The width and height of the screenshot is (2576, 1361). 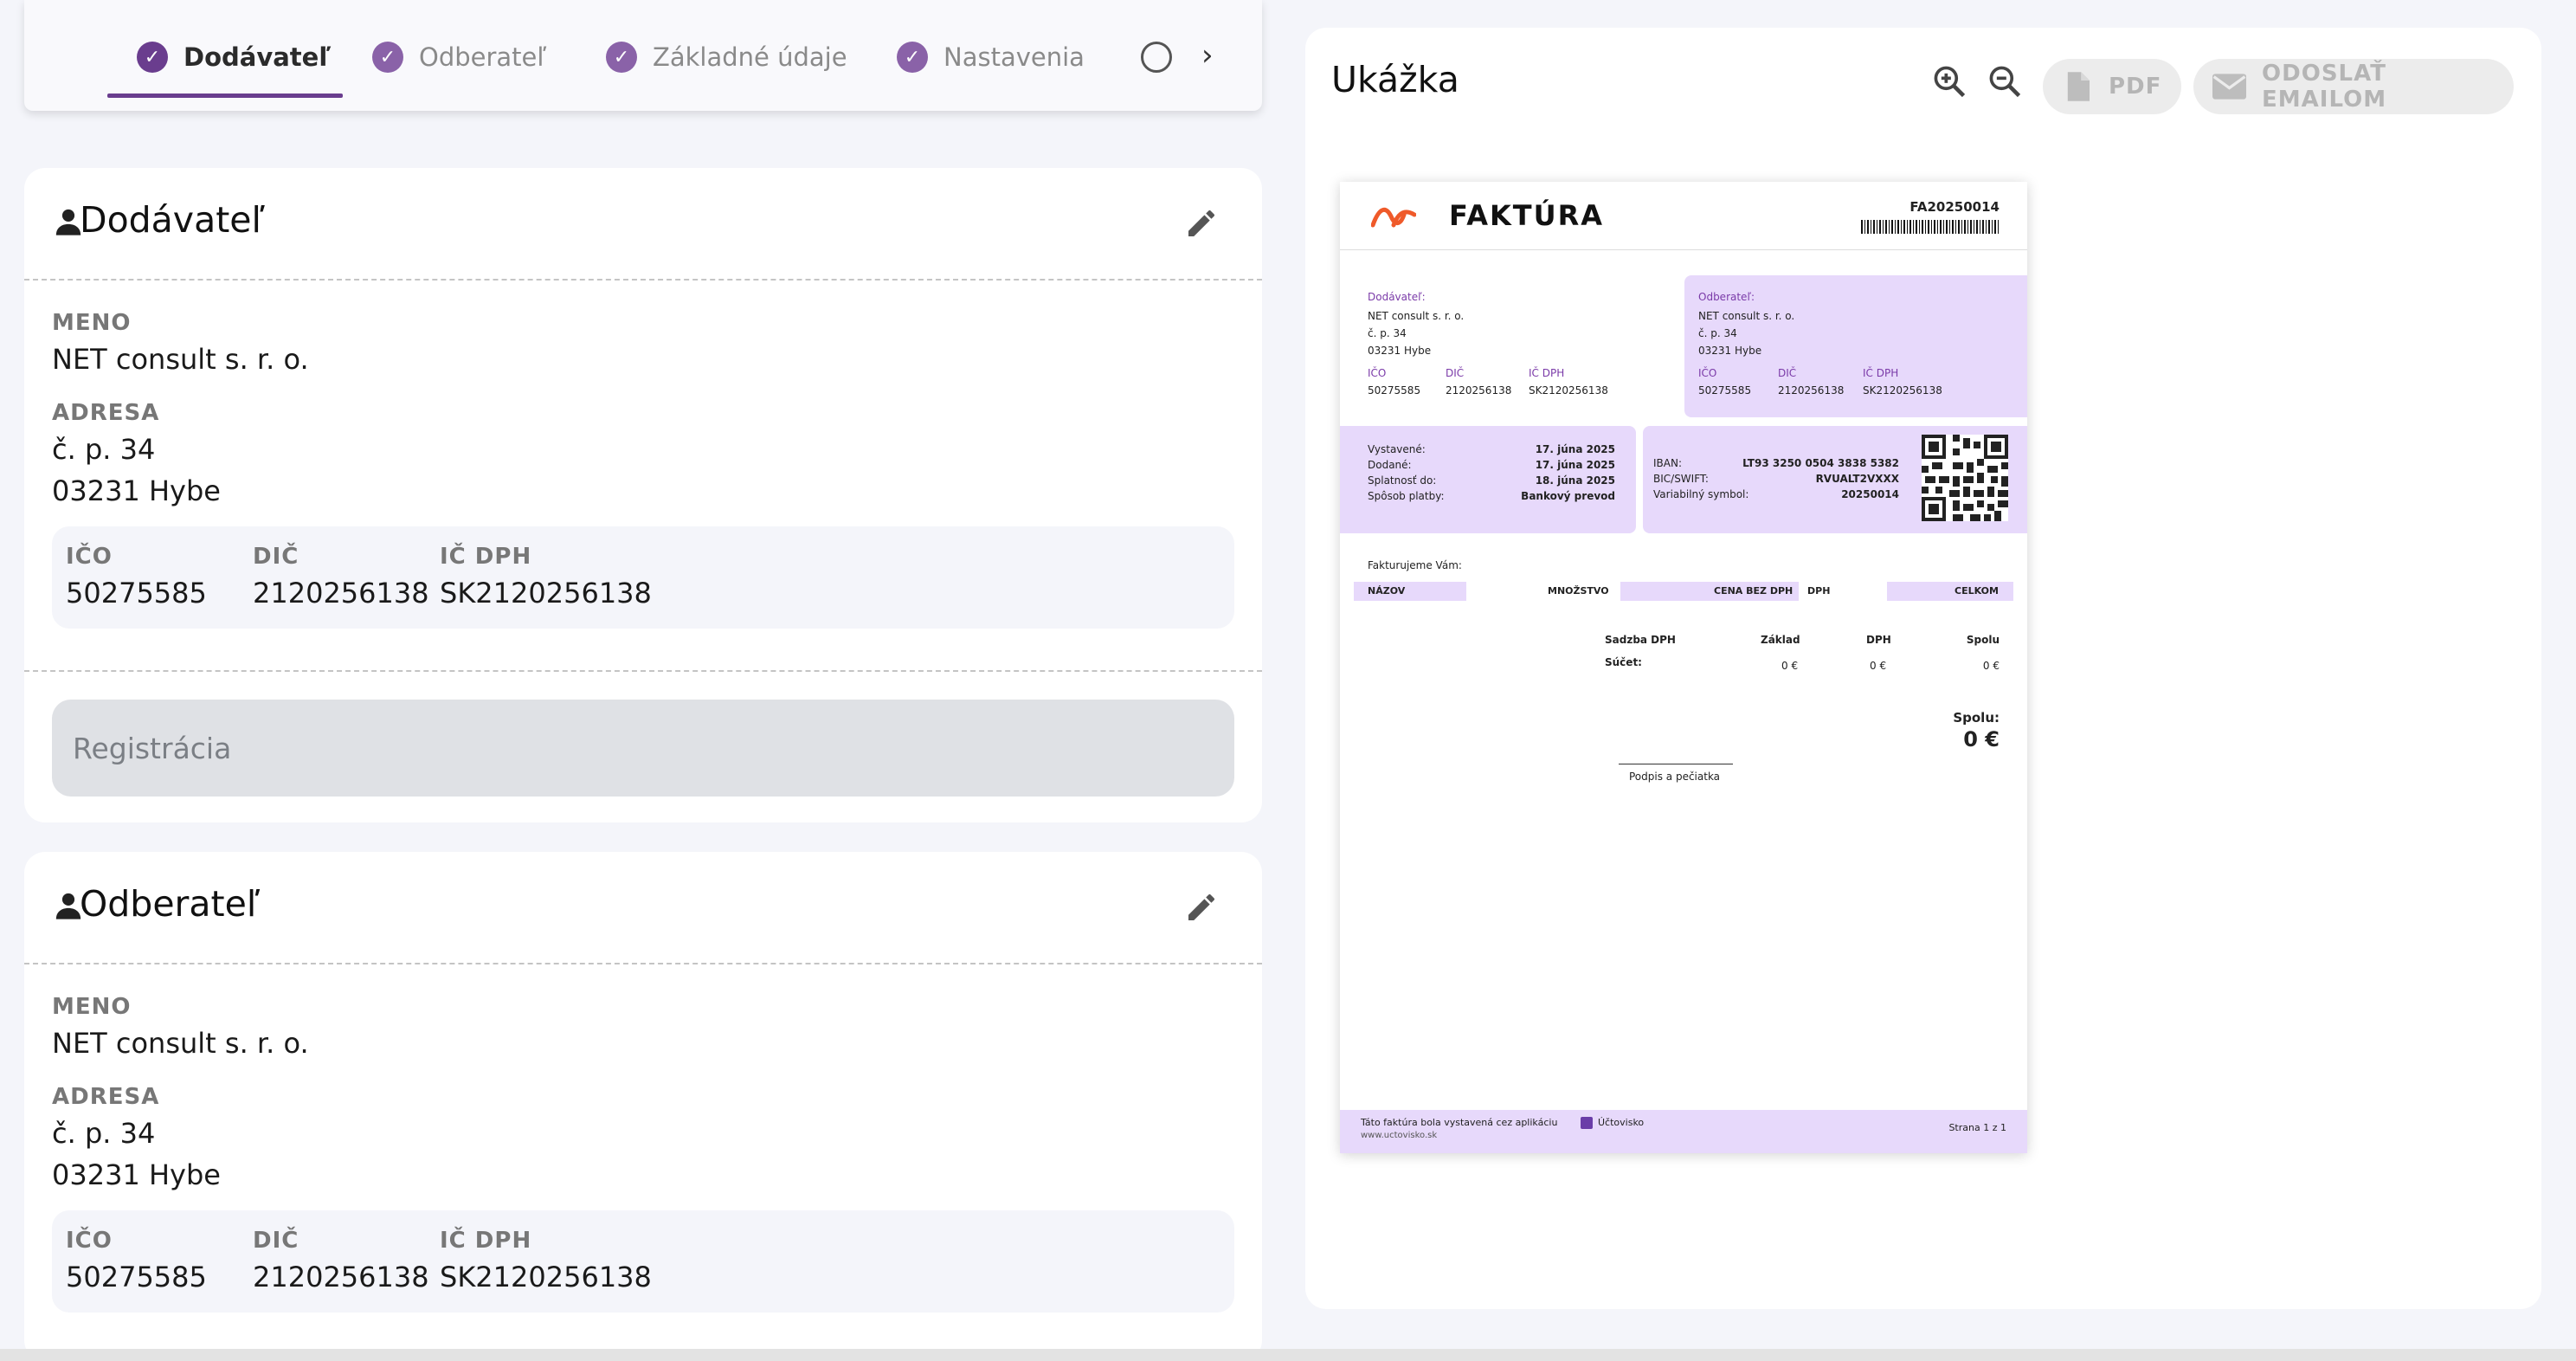 I want to click on pdf-file-icon, so click(x=2078, y=86).